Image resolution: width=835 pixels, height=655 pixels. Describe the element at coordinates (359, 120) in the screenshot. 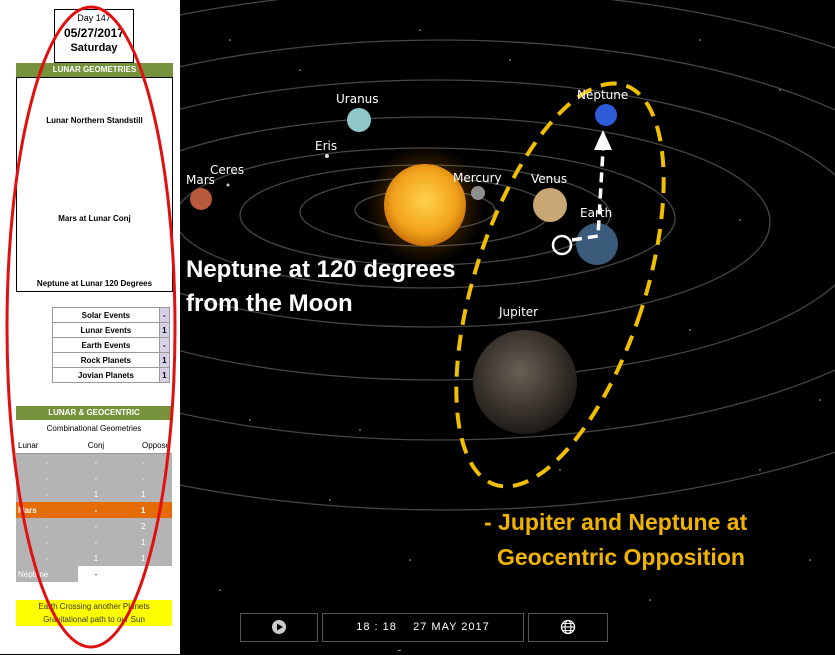

I see `uranus-planet` at that location.